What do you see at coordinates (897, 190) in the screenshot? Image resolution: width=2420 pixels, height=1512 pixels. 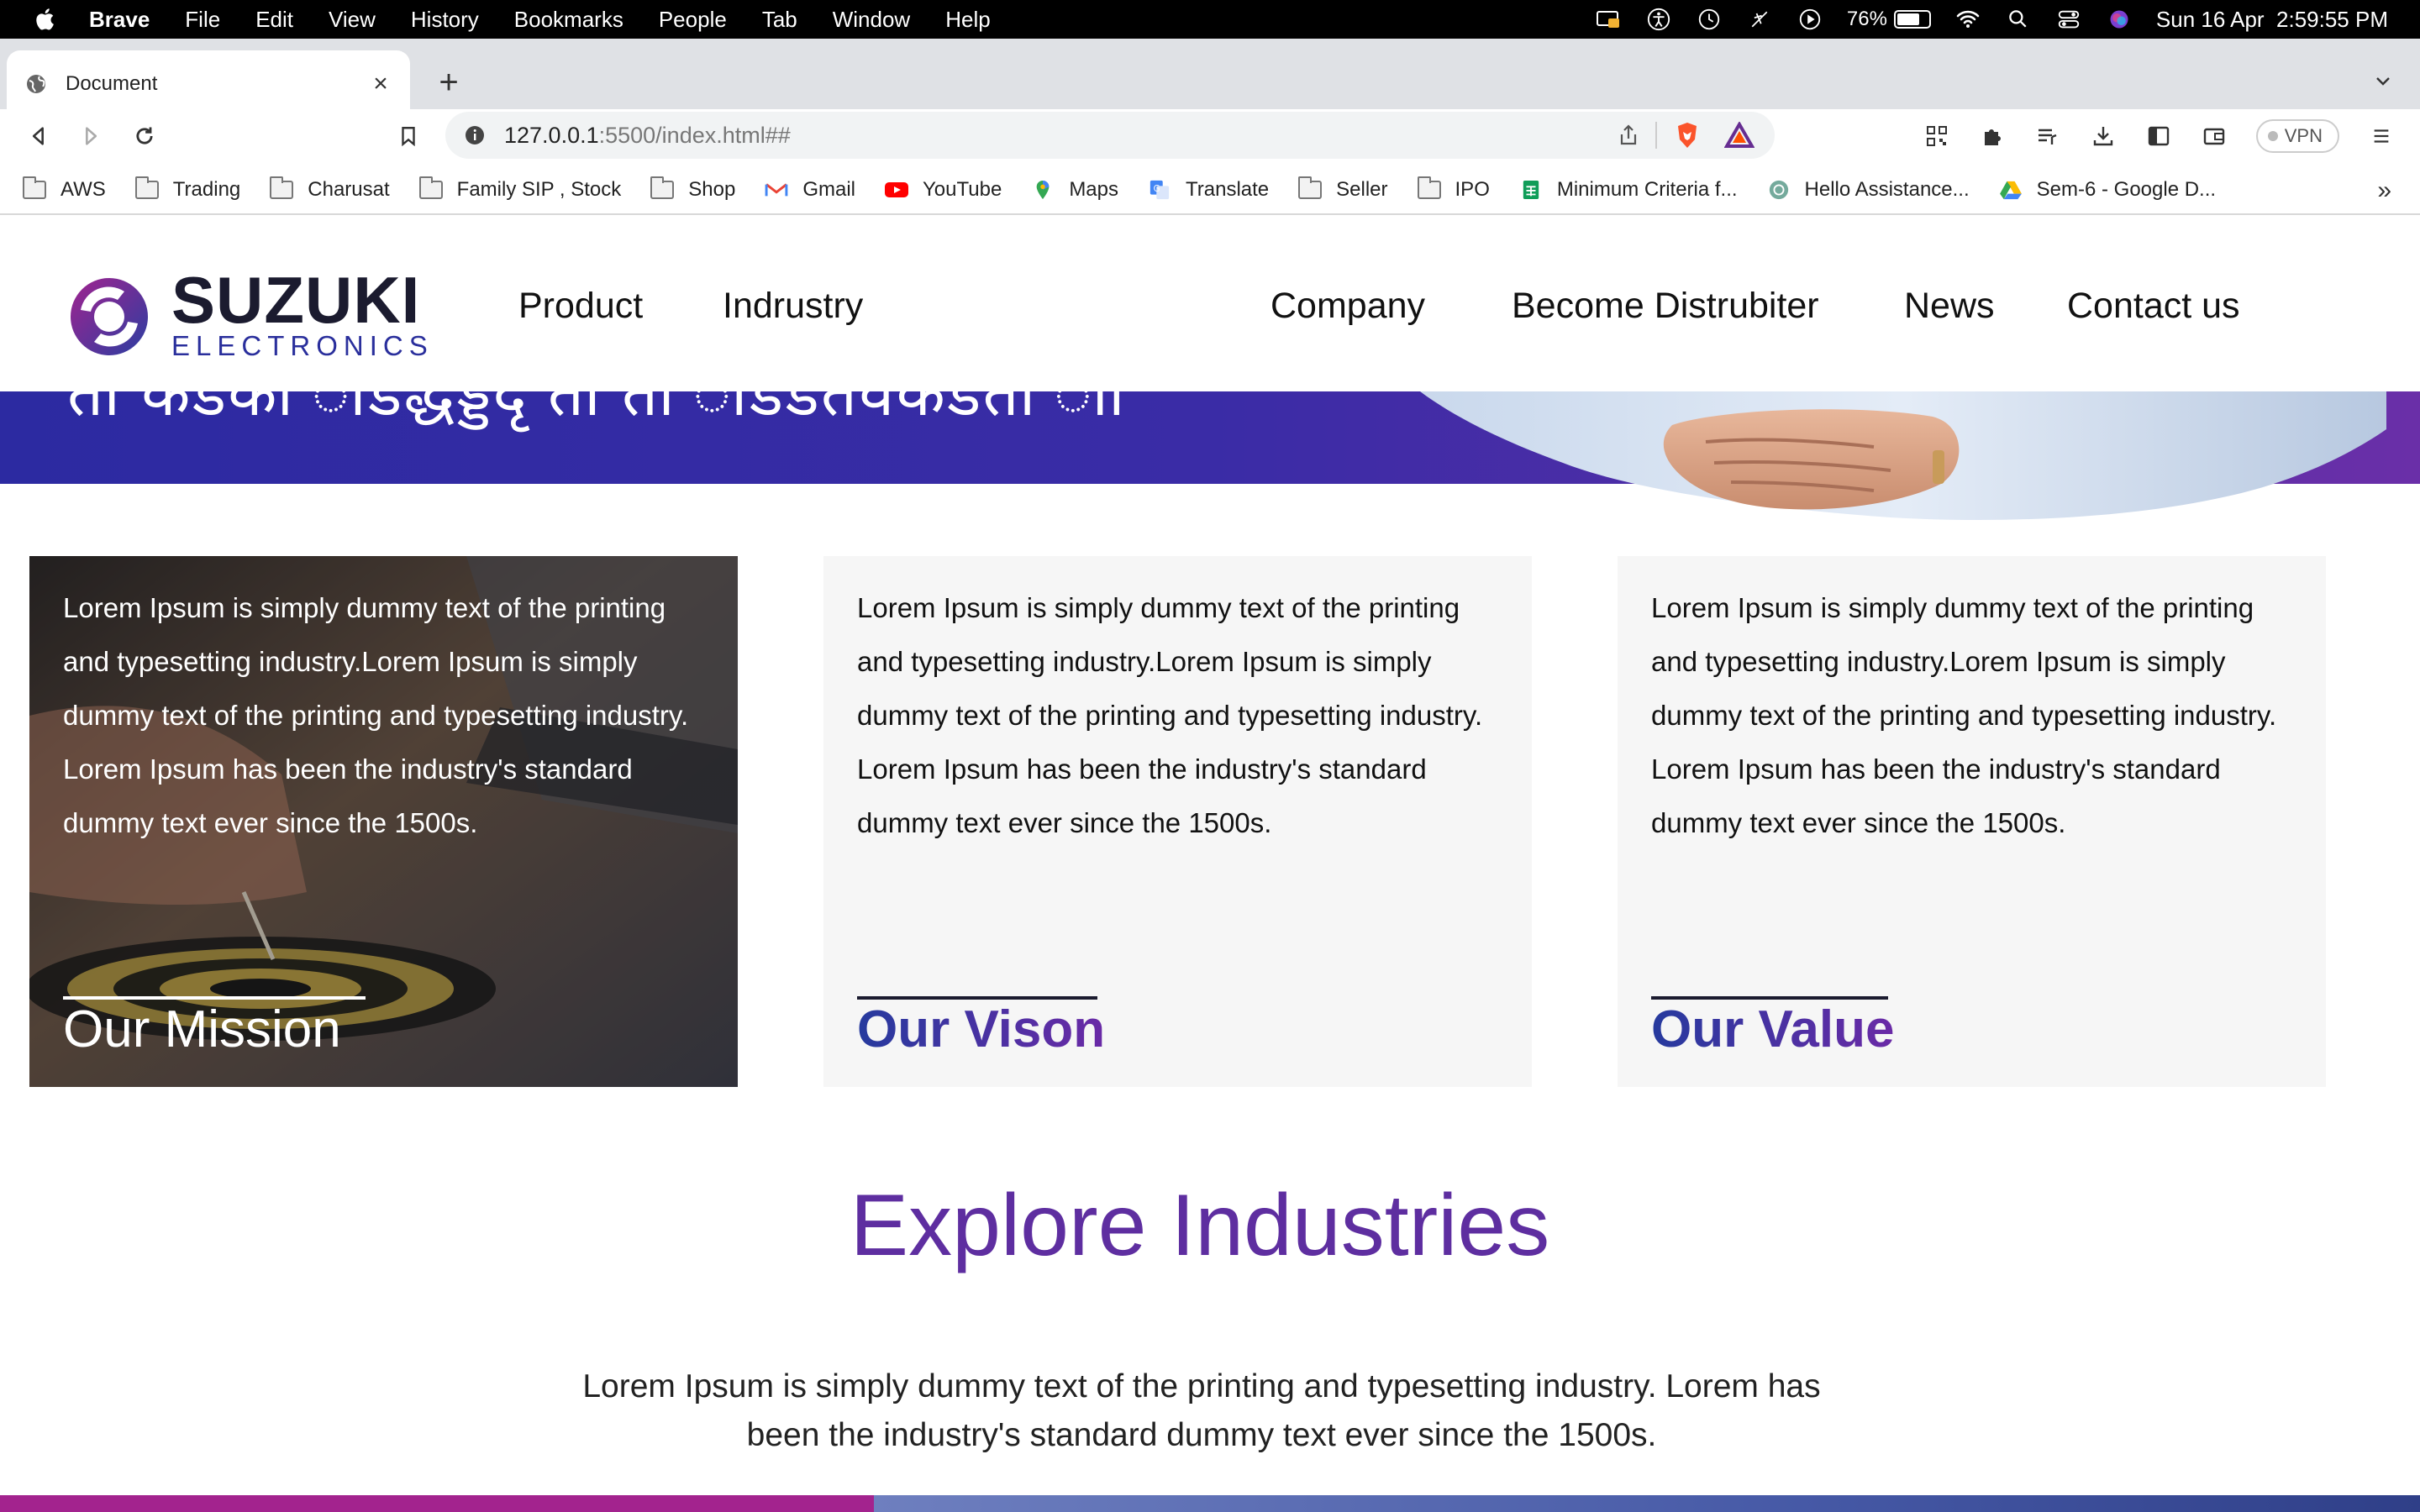 I see `youtube-icon` at bounding box center [897, 190].